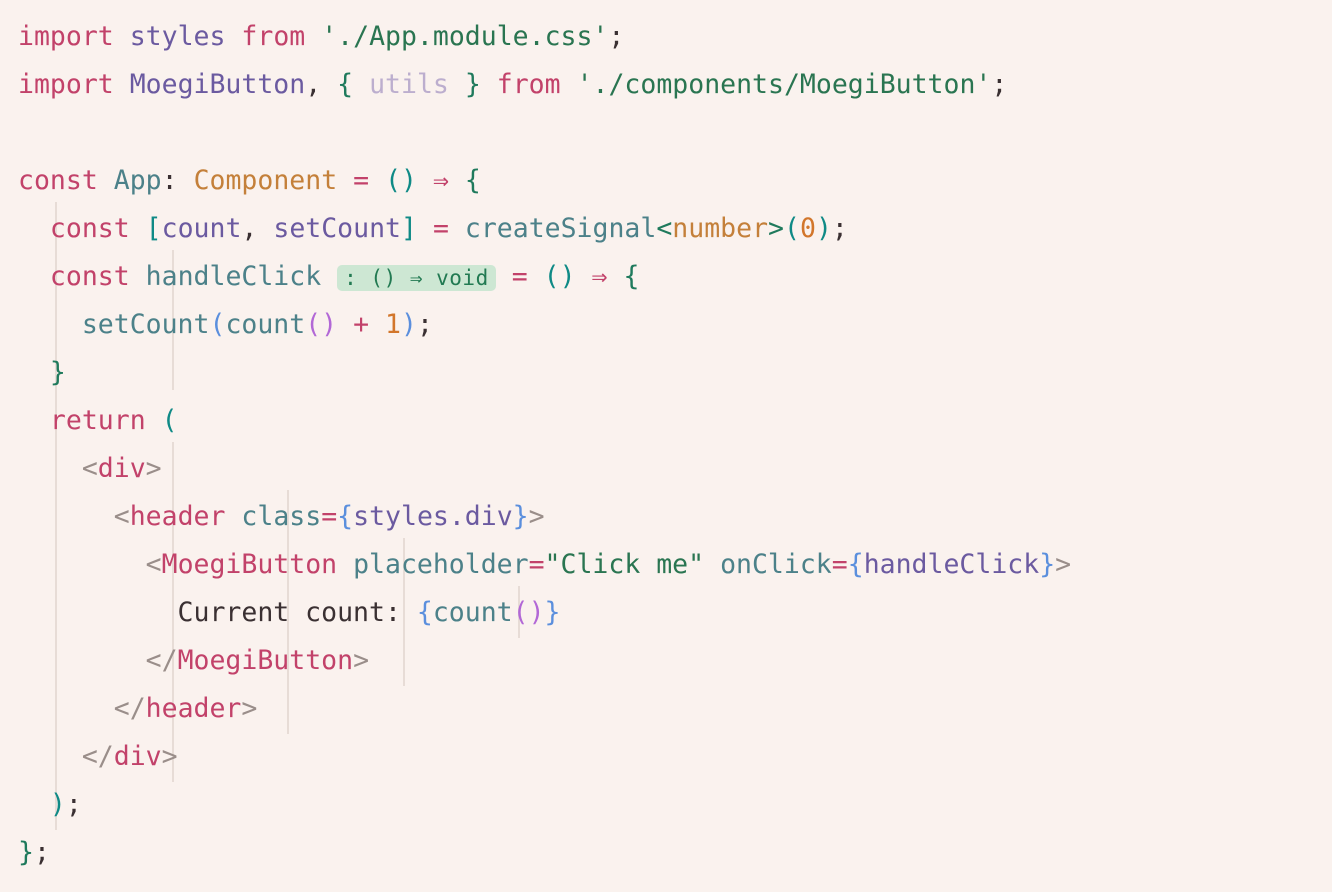 The height and width of the screenshot is (892, 1332). What do you see at coordinates (97, 420) in the screenshot?
I see `code-token: return` at bounding box center [97, 420].